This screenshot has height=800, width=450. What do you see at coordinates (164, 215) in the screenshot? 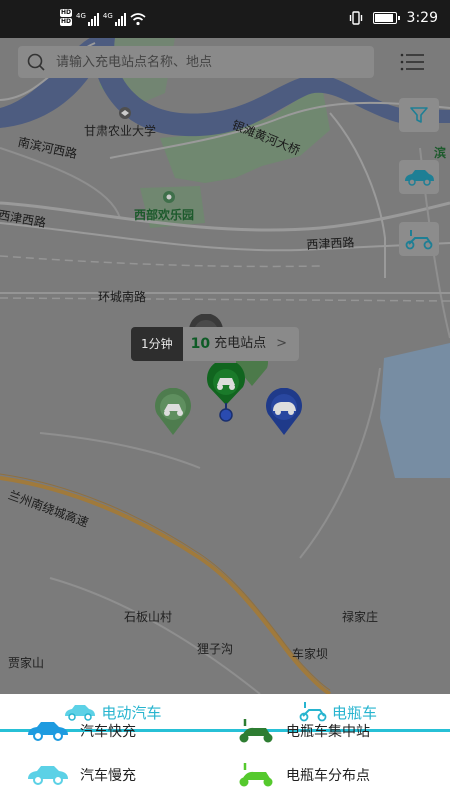
I see `map-label-park: 西部欢乐园` at bounding box center [164, 215].